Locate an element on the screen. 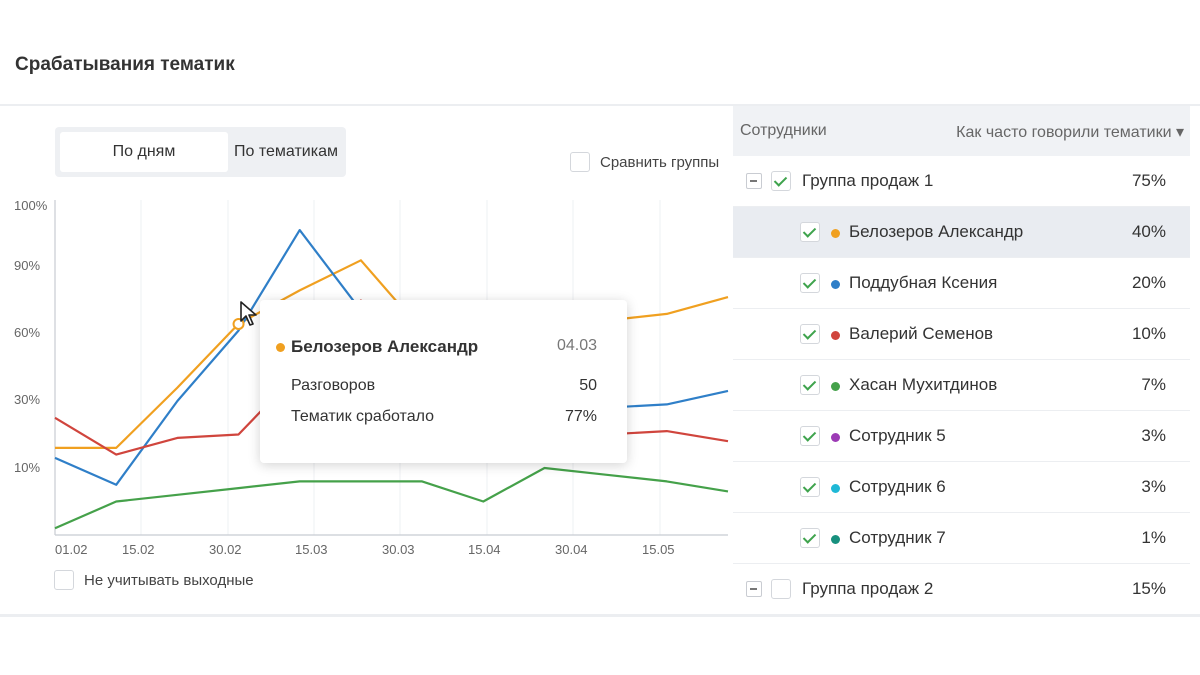 This screenshot has width=1200, height=675. tooltip-row-label: Разговоров is located at coordinates (333, 385).